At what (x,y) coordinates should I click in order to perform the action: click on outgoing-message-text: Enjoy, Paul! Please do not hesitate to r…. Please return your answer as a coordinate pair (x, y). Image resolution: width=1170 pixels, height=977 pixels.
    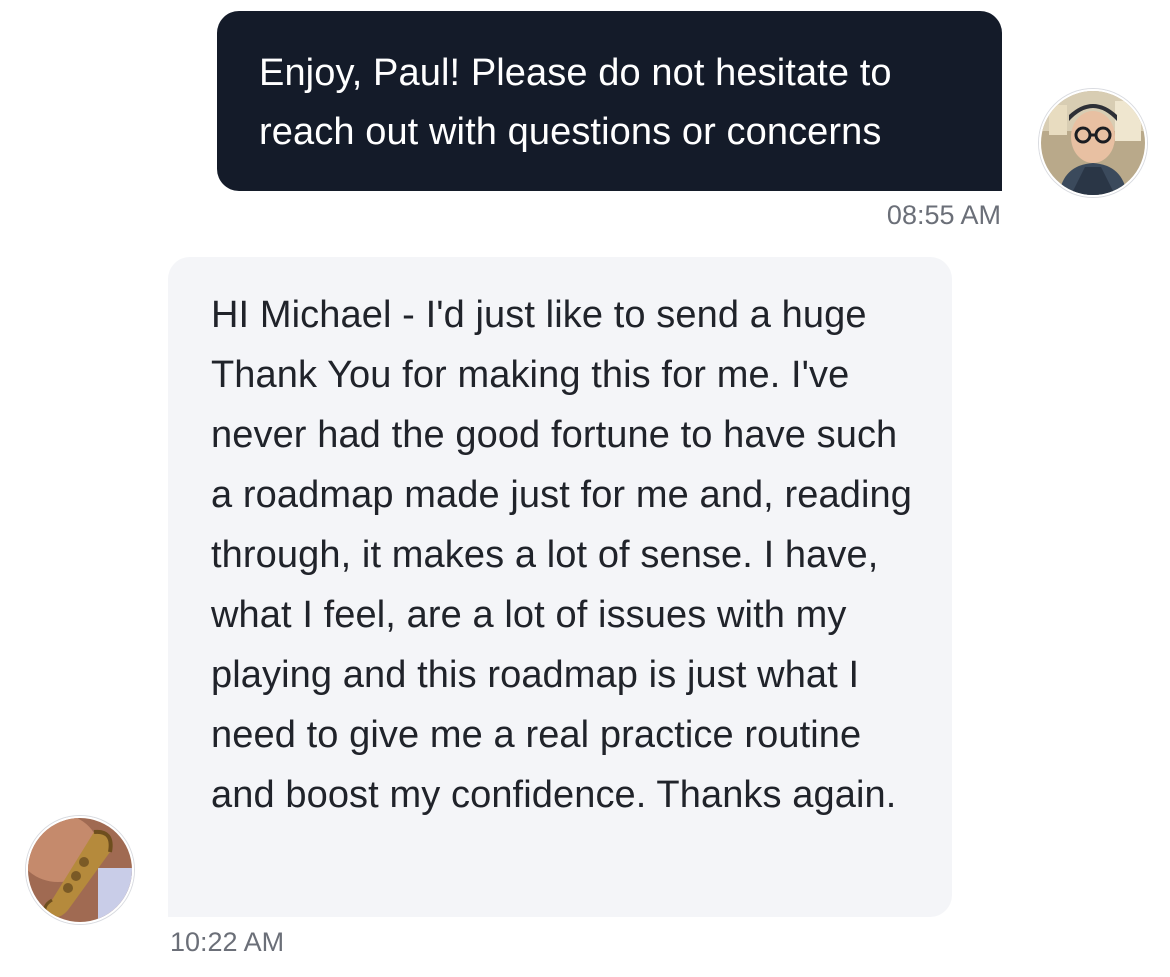
    Looking at the image, I should click on (575, 102).